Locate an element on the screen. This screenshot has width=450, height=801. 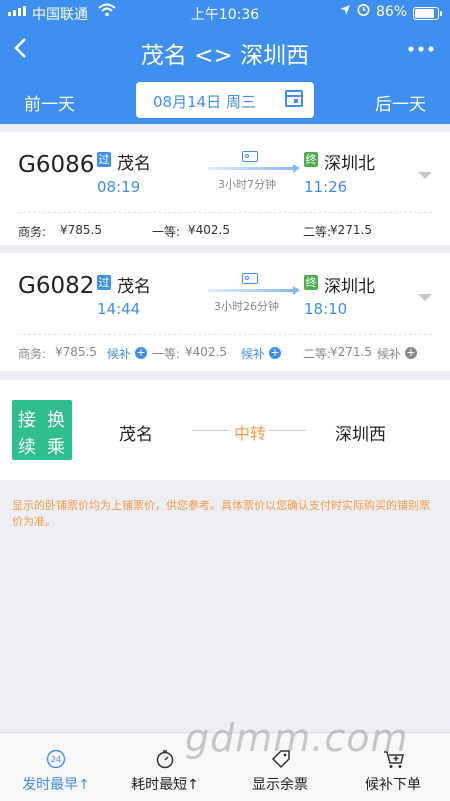
duration: 3小时7分钟 is located at coordinates (247, 184).